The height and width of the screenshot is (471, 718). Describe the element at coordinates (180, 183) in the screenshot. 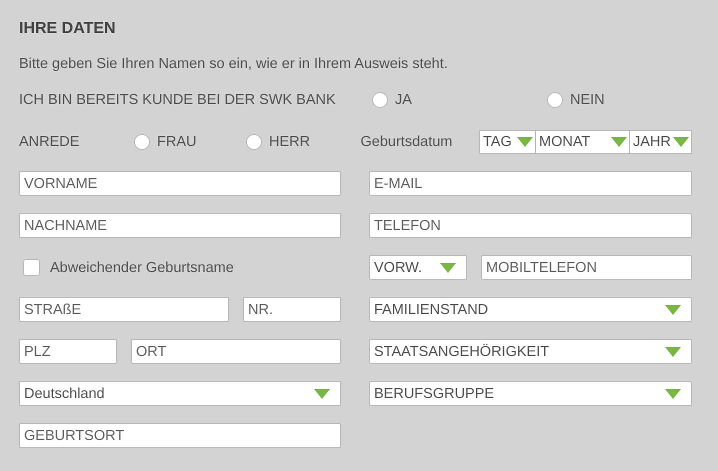

I see `text-field: VORNAME` at that location.